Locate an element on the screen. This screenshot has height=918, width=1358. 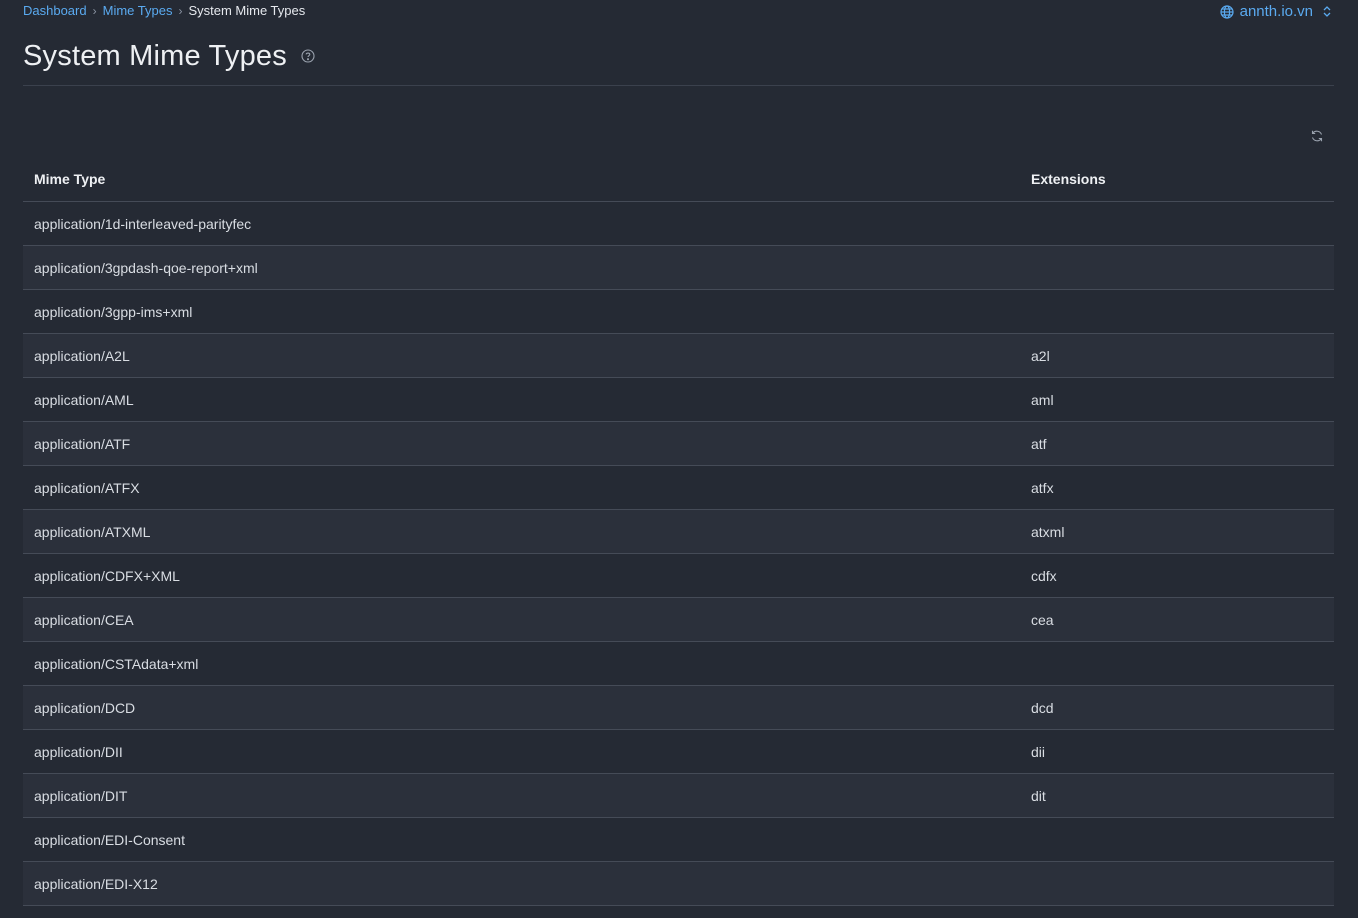
table-row: application/ATXML atxml is located at coordinates (678, 531).